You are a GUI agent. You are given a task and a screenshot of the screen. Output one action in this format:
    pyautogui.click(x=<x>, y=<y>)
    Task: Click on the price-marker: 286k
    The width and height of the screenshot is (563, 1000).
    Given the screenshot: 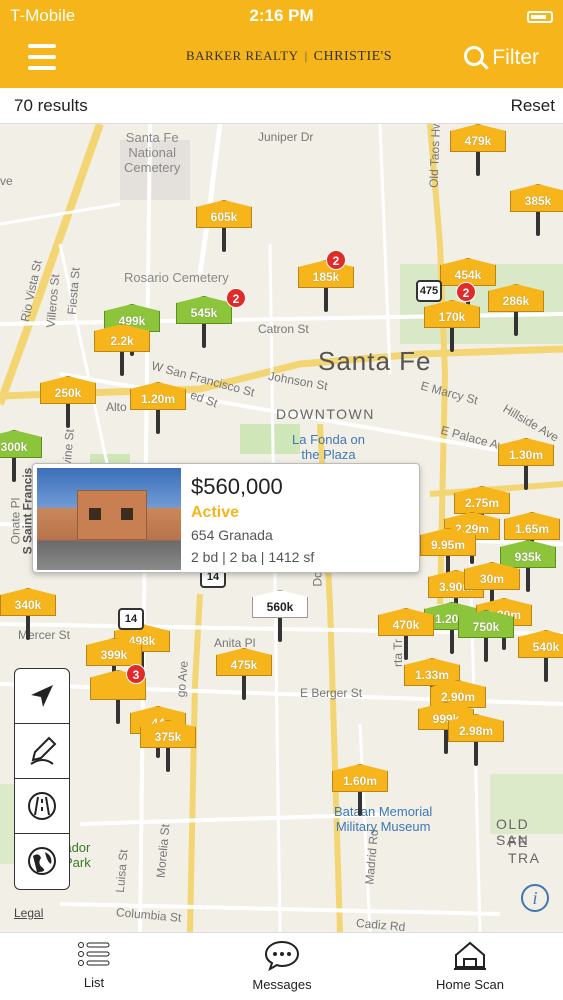 What is the action you would take?
    pyautogui.click(x=516, y=310)
    